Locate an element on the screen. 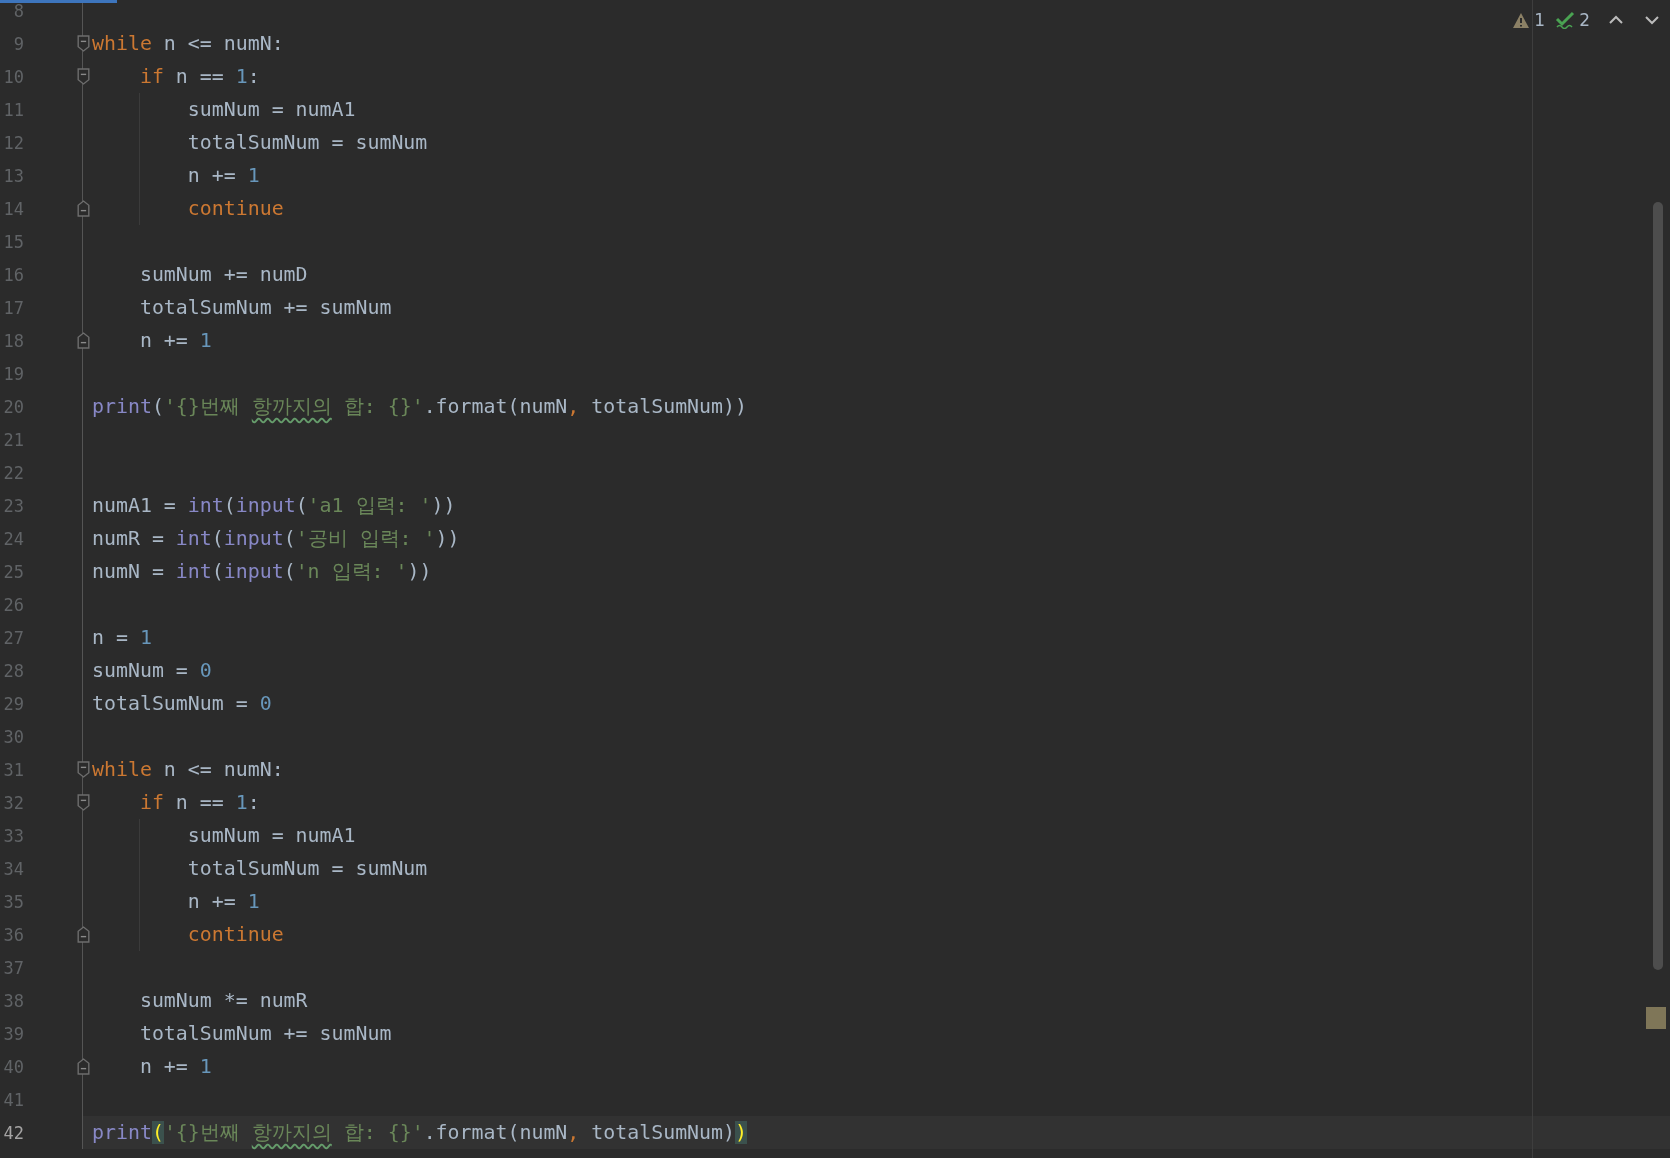 This screenshot has height=1158, width=1670. line-number: 16 is located at coordinates (13, 274).